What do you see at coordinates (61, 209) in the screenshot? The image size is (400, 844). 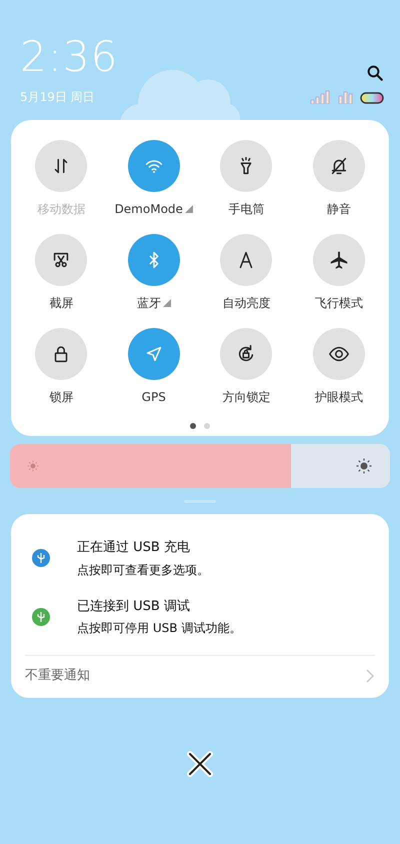 I see `toggle-label: 移动数据` at bounding box center [61, 209].